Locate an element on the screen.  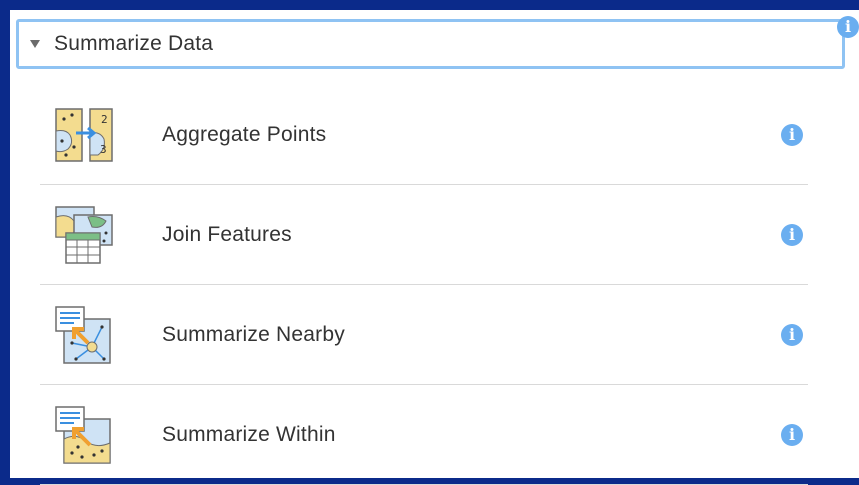
tool-label: Aggregate Points is located at coordinates (244, 134).